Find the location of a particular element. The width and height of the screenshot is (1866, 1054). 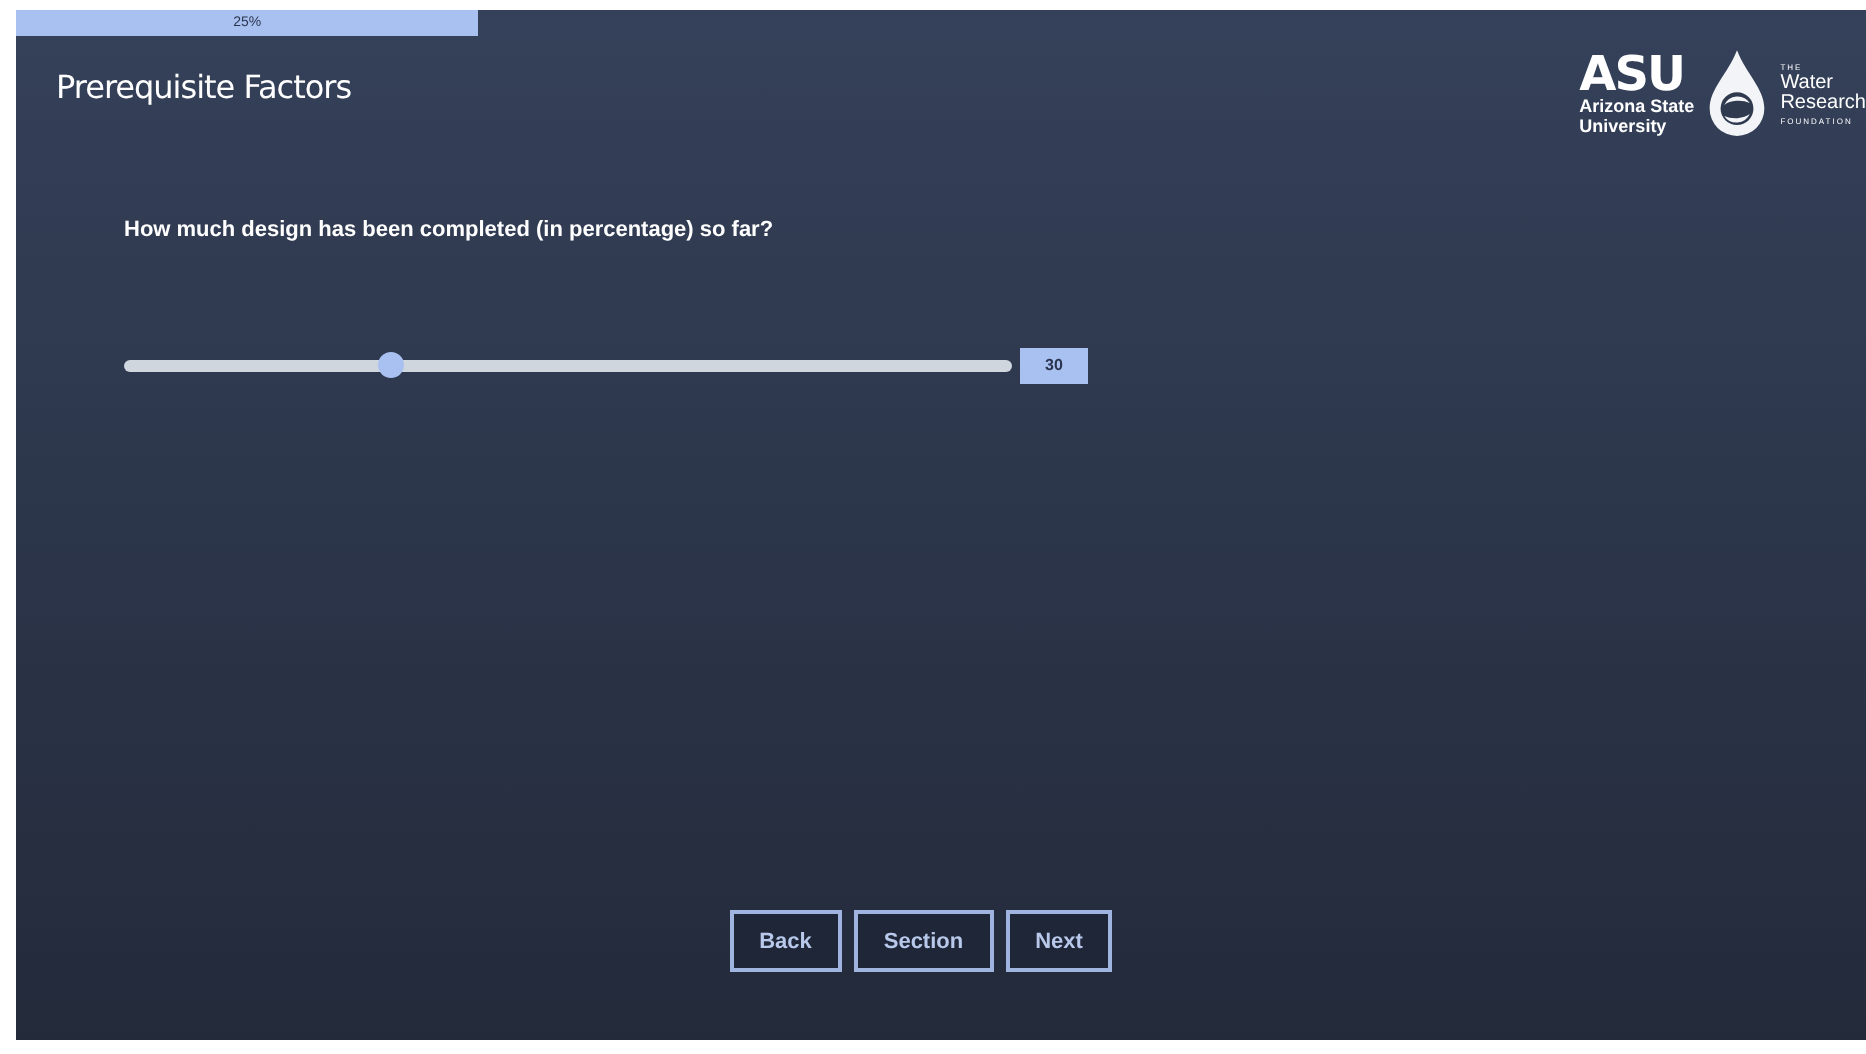

nav-button: Section is located at coordinates (923, 941).